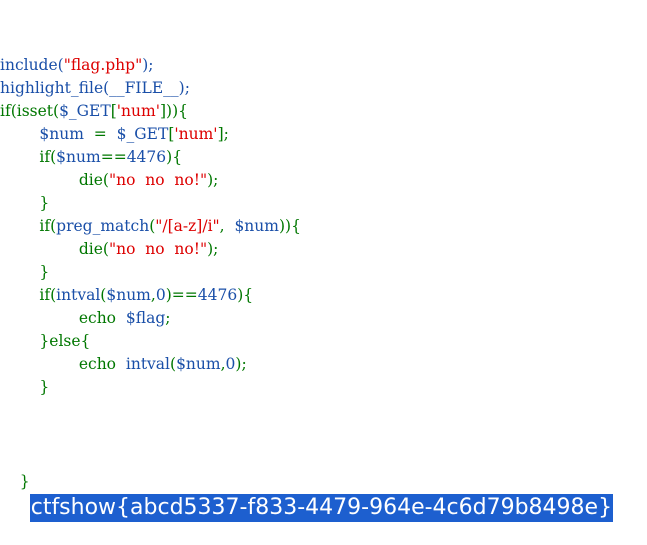 This screenshot has width=647, height=545. I want to click on code-token: if(isset(, so click(30, 111).